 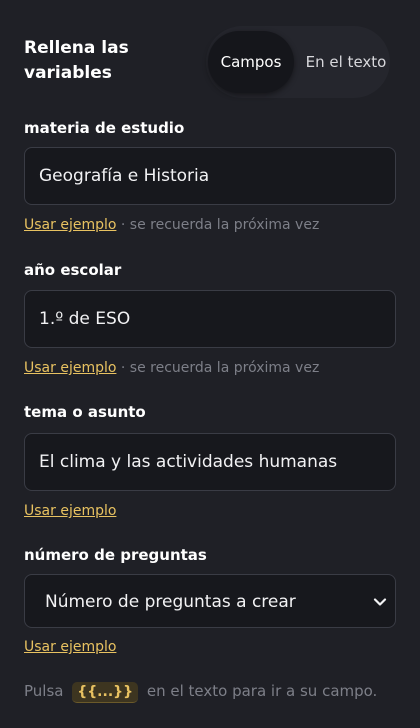 What do you see at coordinates (44, 691) in the screenshot?
I see `footer-prefix: Pulsa` at bounding box center [44, 691].